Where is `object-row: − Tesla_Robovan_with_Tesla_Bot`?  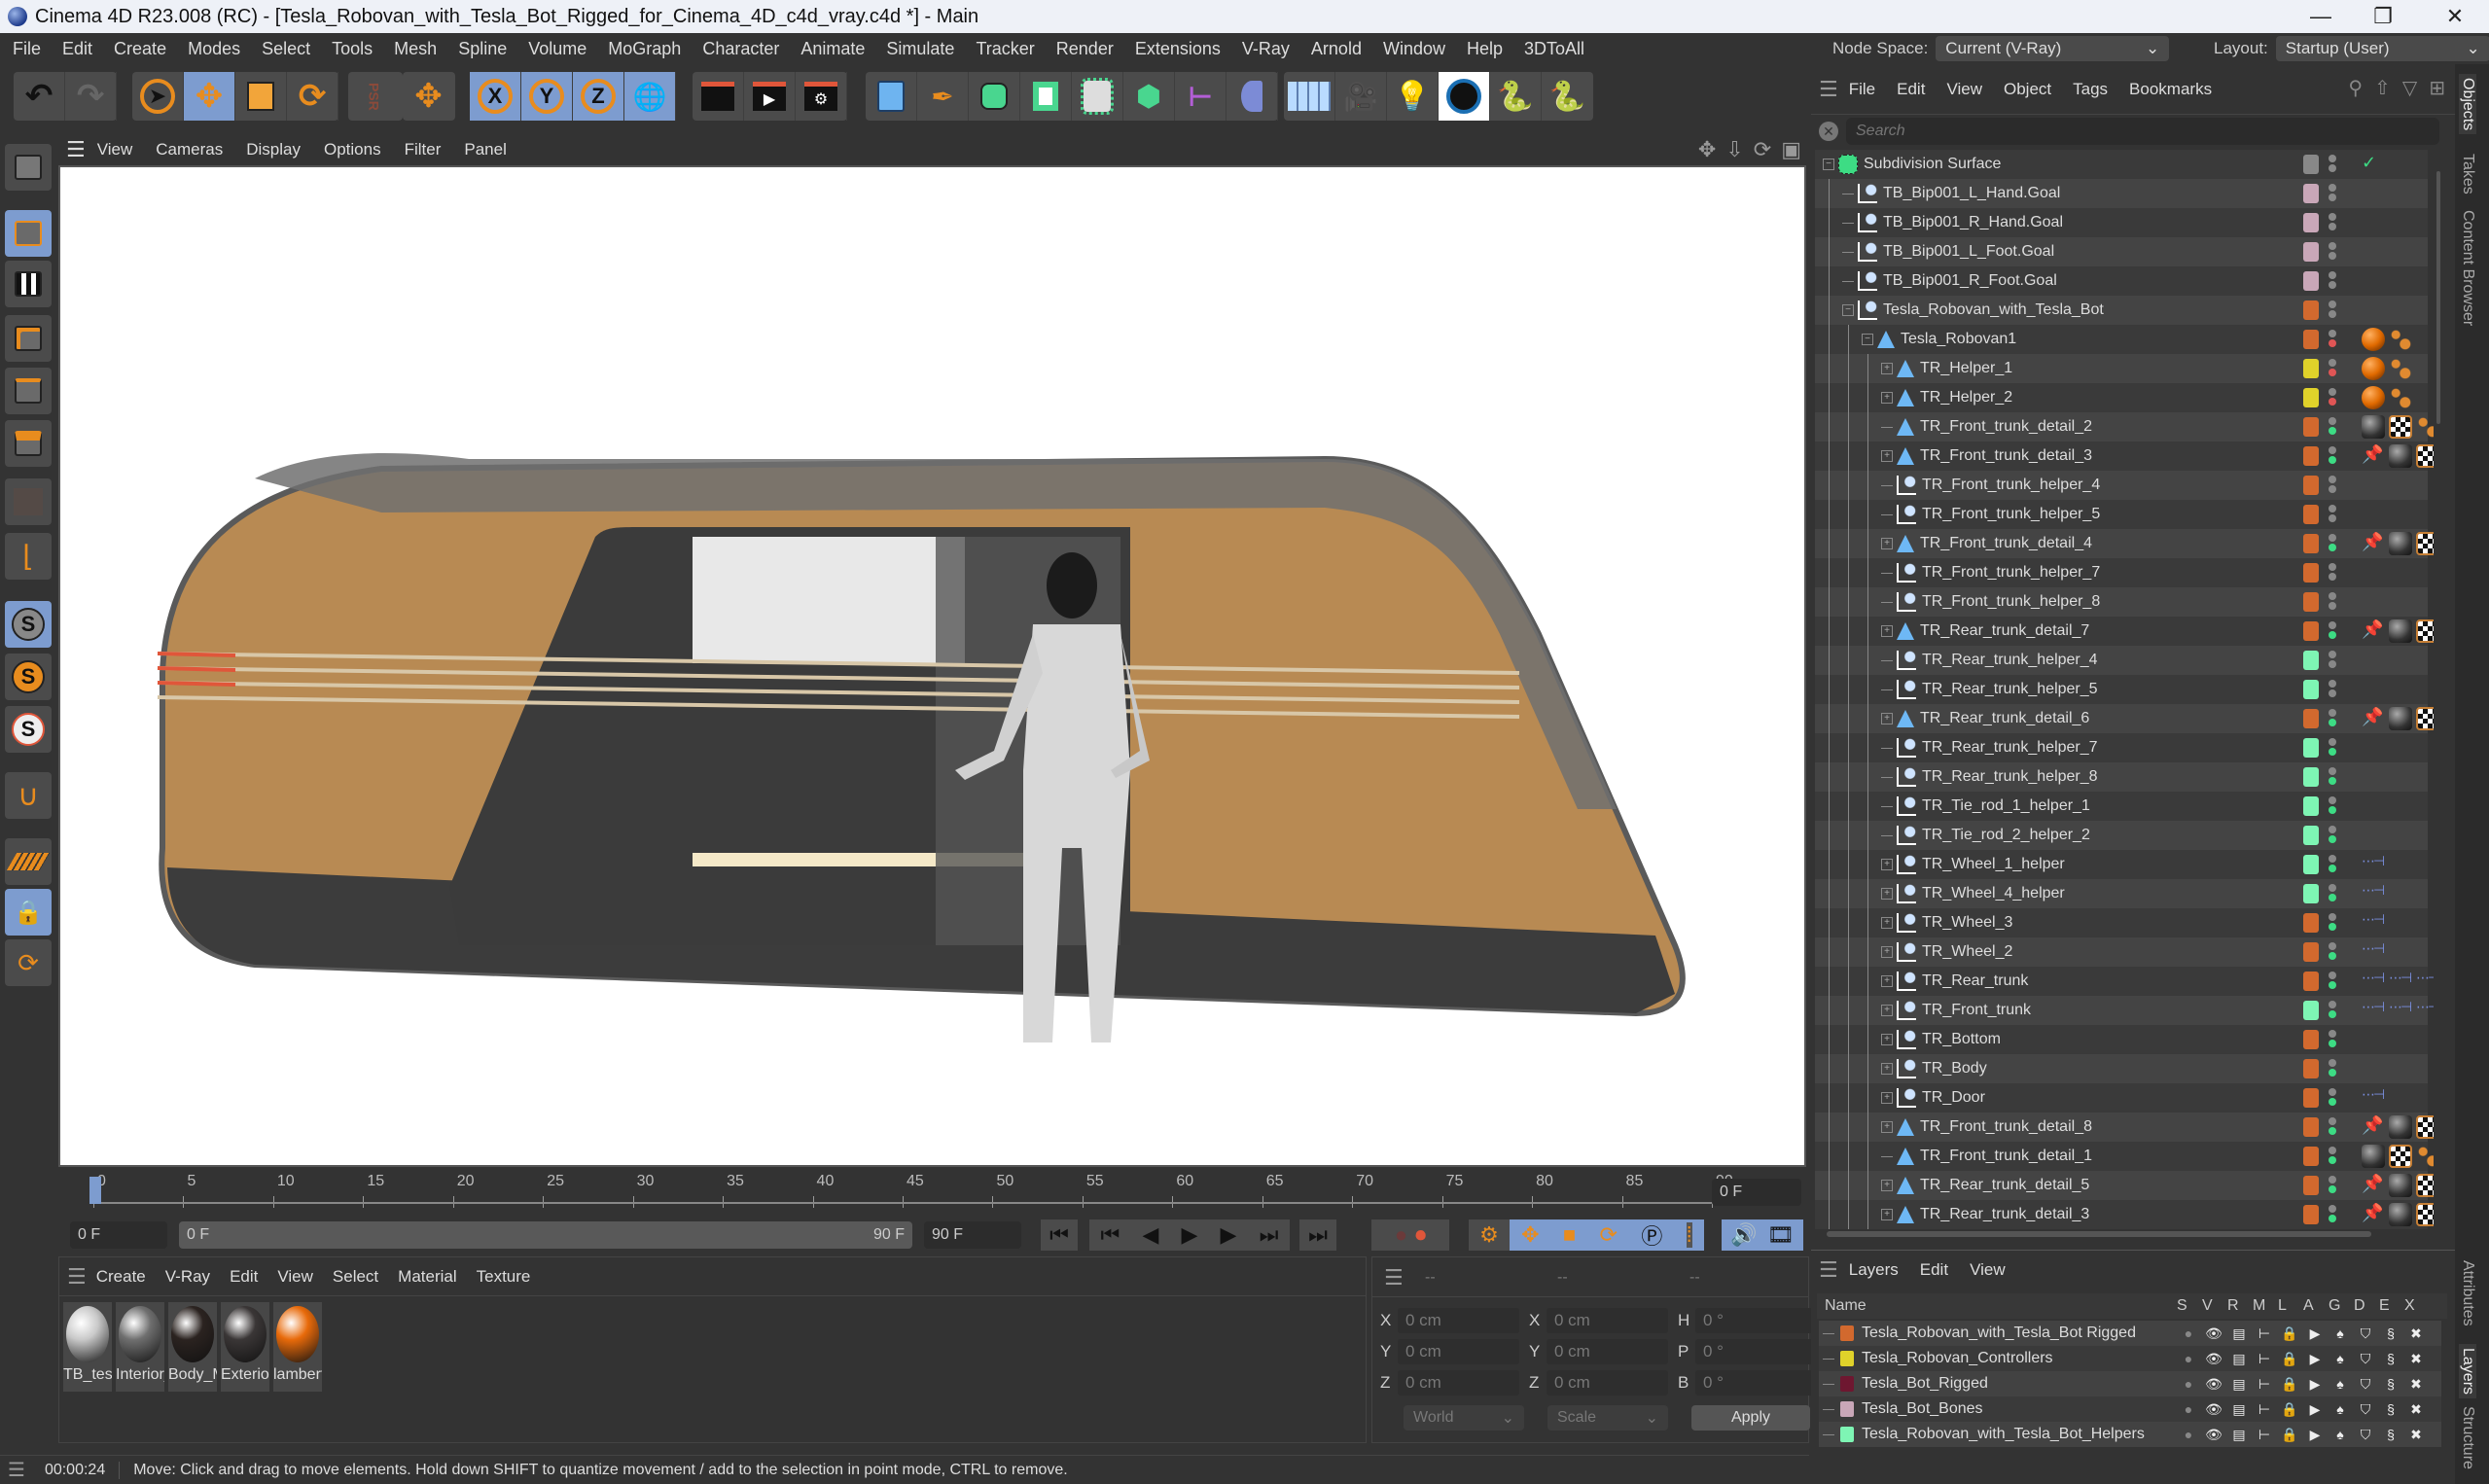
object-row: − Tesla_Robovan_with_Tesla_Bot is located at coordinates (2121, 311).